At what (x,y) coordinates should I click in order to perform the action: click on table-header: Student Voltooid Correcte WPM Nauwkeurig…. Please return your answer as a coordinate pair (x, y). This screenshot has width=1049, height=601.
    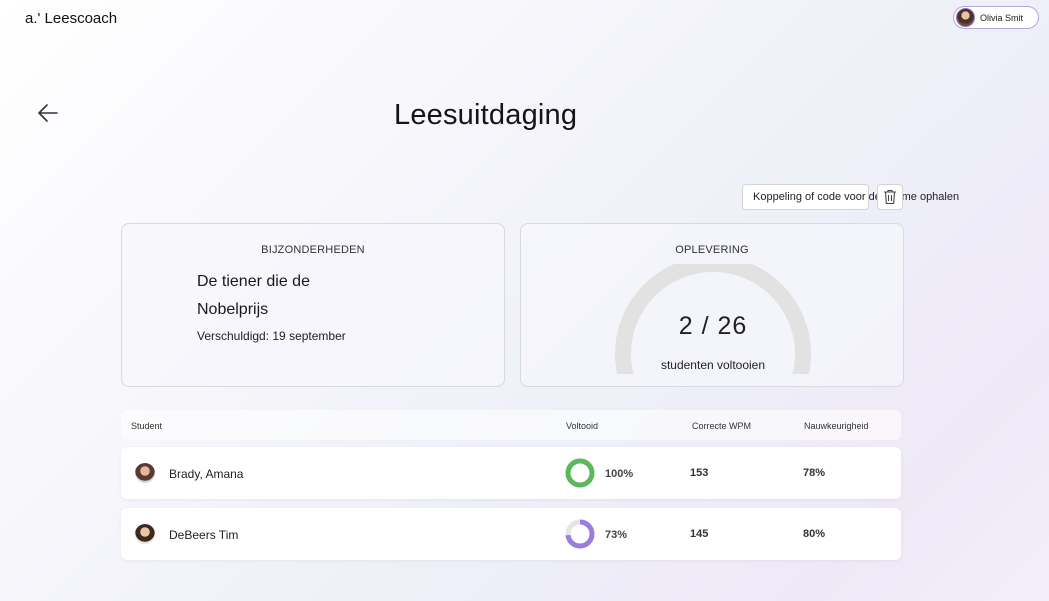
    Looking at the image, I should click on (511, 425).